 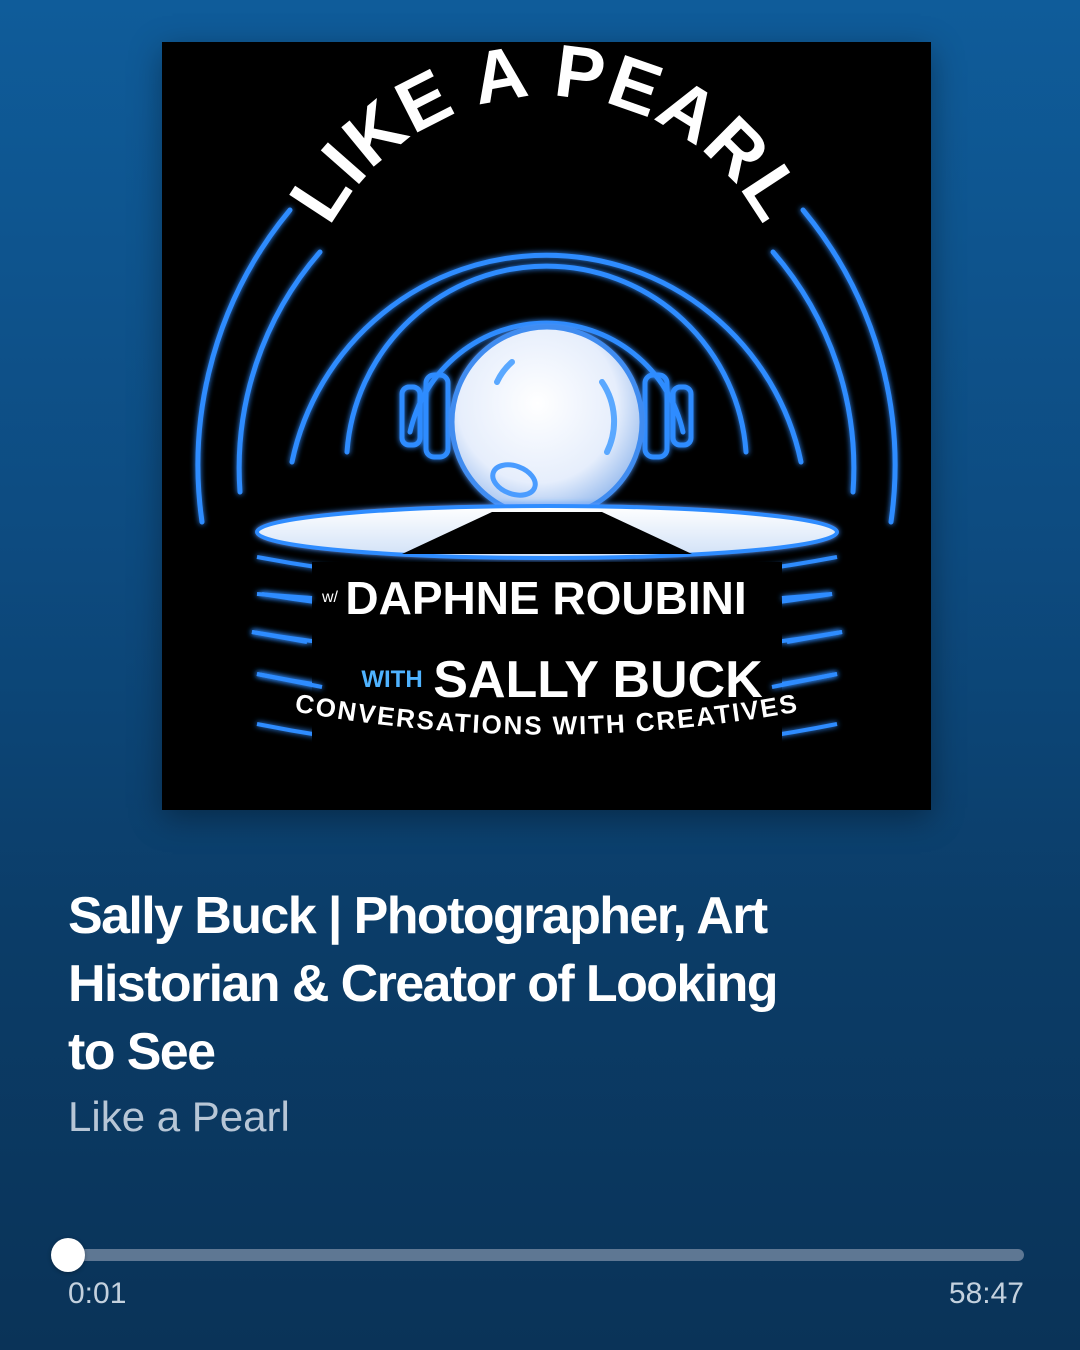 What do you see at coordinates (546, 1255) in the screenshot?
I see `progress-track` at bounding box center [546, 1255].